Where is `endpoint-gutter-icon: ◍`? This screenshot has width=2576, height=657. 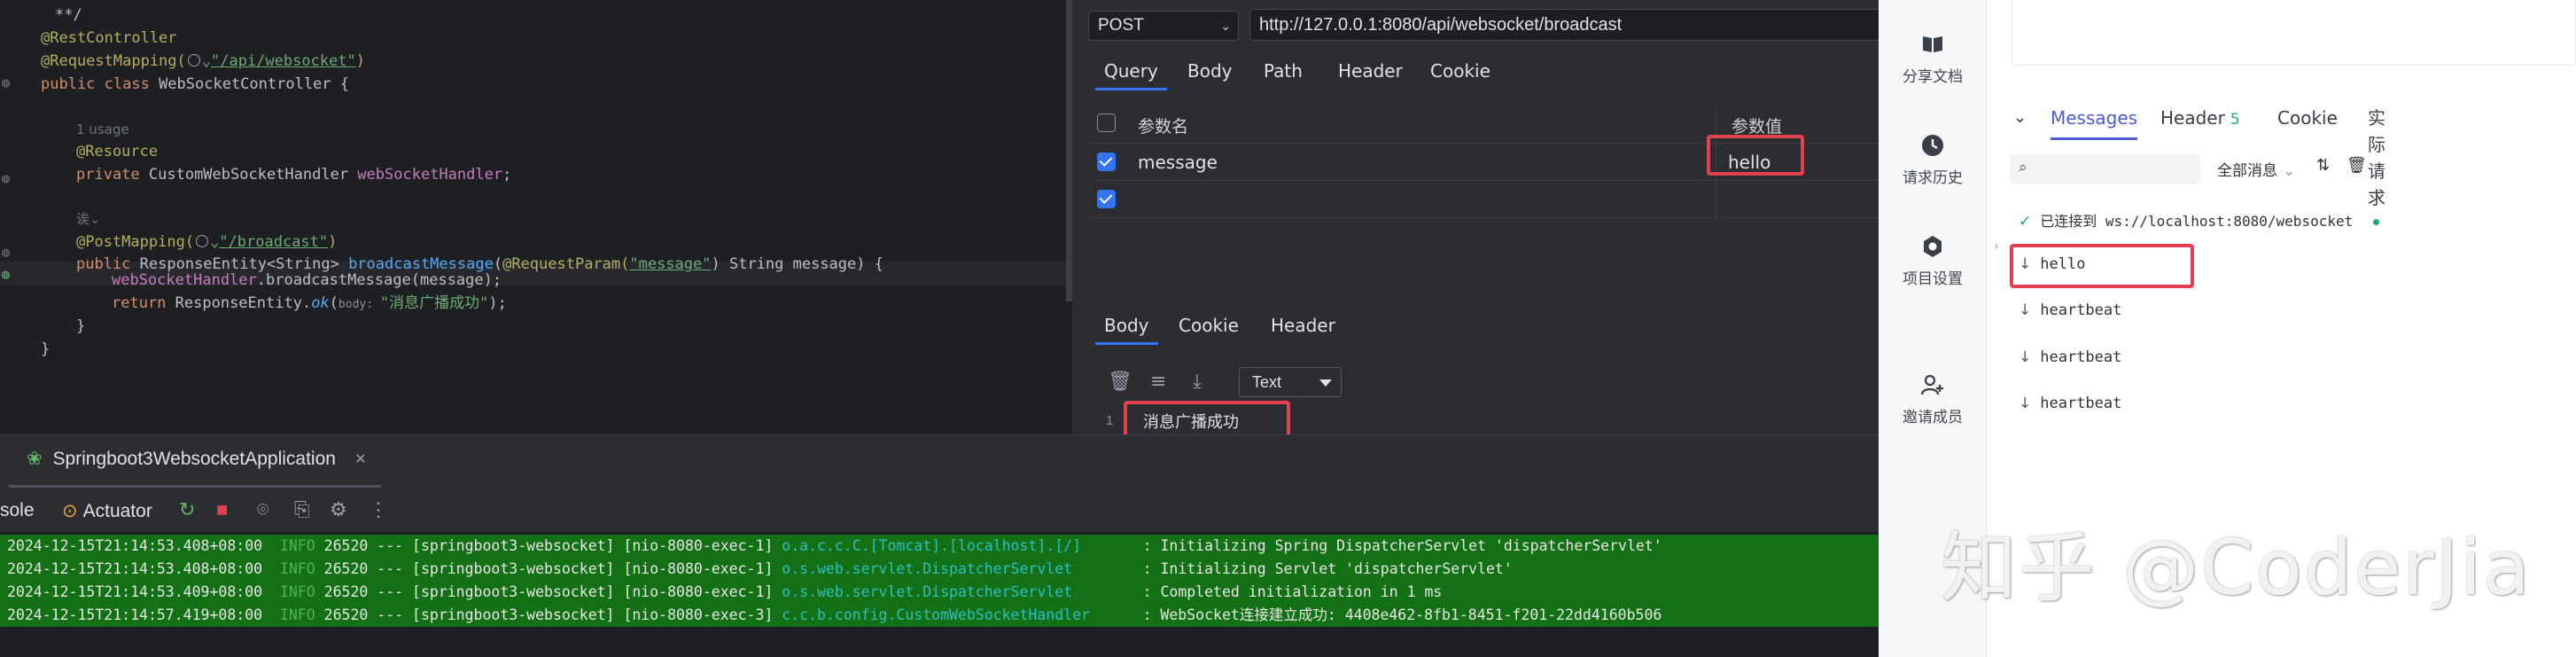
endpoint-gutter-icon: ◍ is located at coordinates (6, 274).